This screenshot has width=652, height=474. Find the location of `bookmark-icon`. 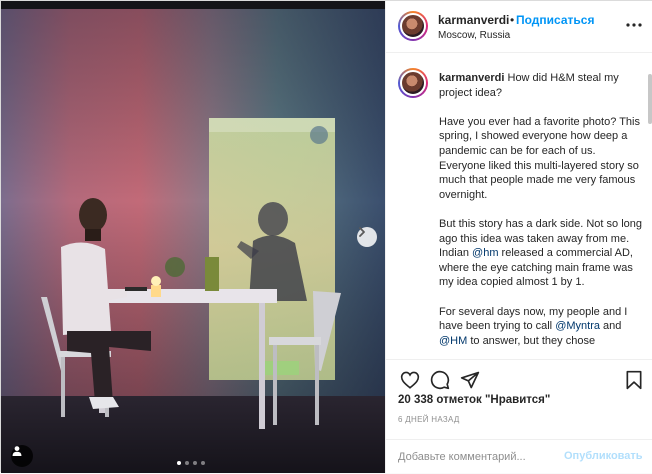

bookmark-icon is located at coordinates (634, 380).